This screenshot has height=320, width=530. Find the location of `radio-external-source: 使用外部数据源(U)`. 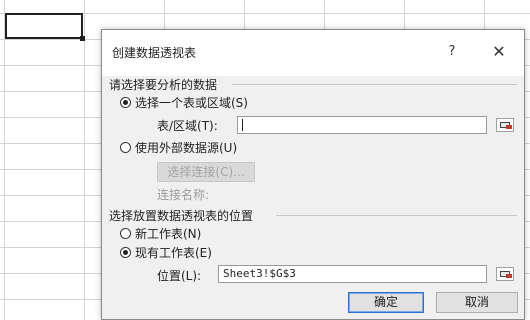

radio-external-source: 使用外部数据源(U) is located at coordinates (178, 147).